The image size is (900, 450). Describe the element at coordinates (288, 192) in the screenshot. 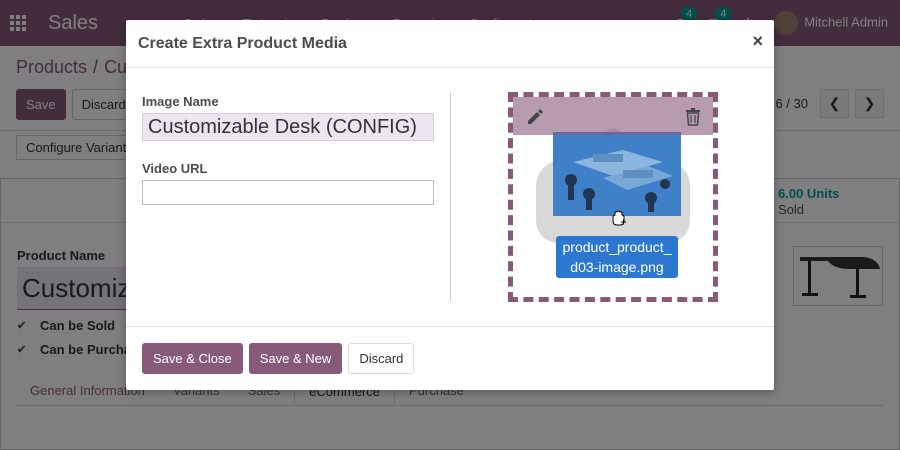

I see `video-url-input` at that location.